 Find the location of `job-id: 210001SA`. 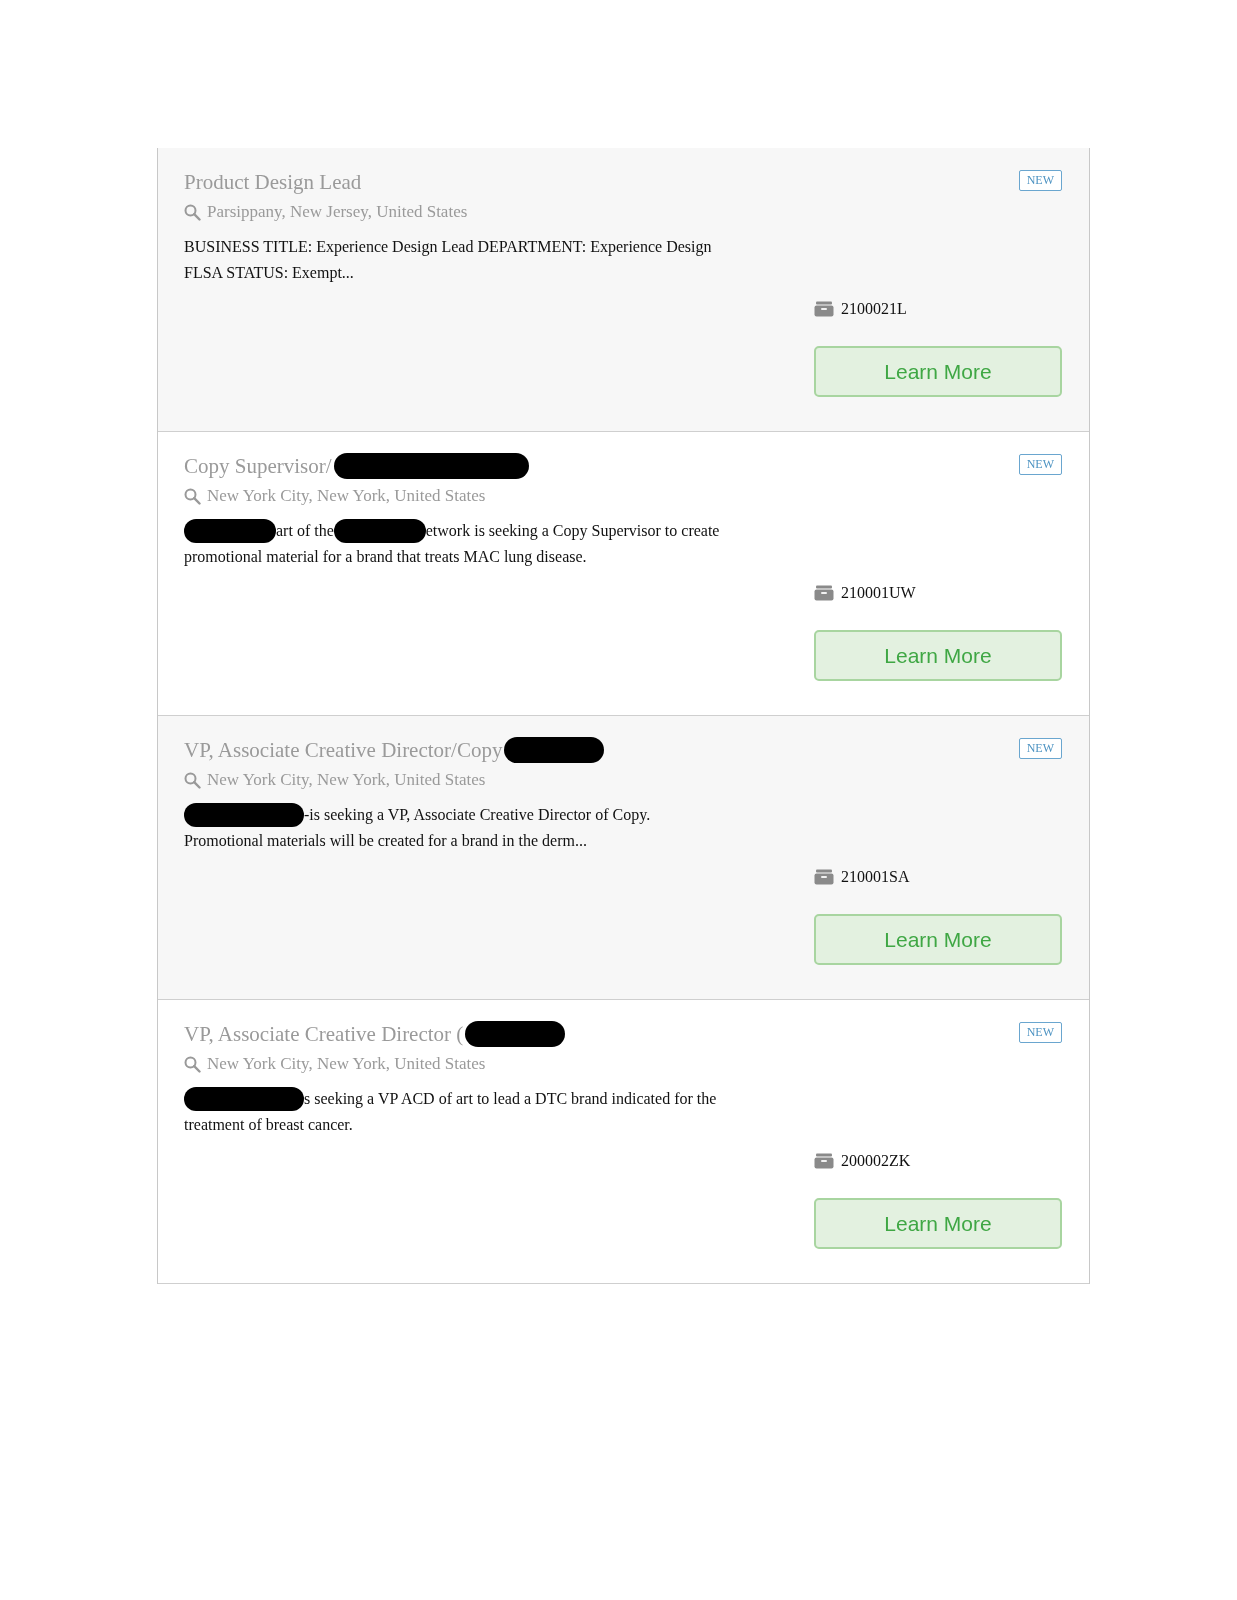

job-id: 210001SA is located at coordinates (875, 877).